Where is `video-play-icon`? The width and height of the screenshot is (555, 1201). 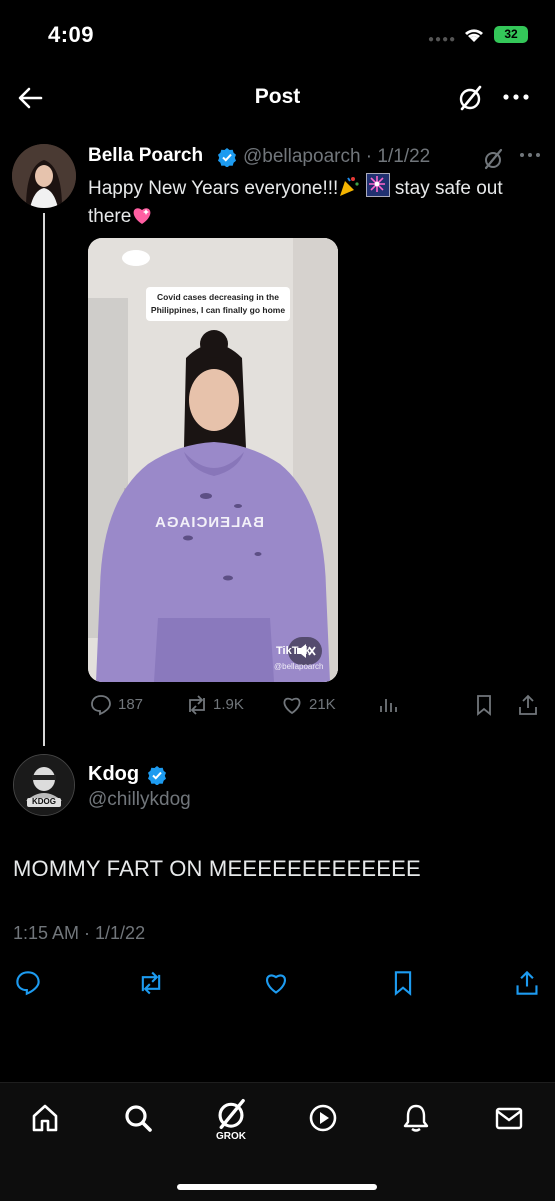 video-play-icon is located at coordinates (323, 1118).